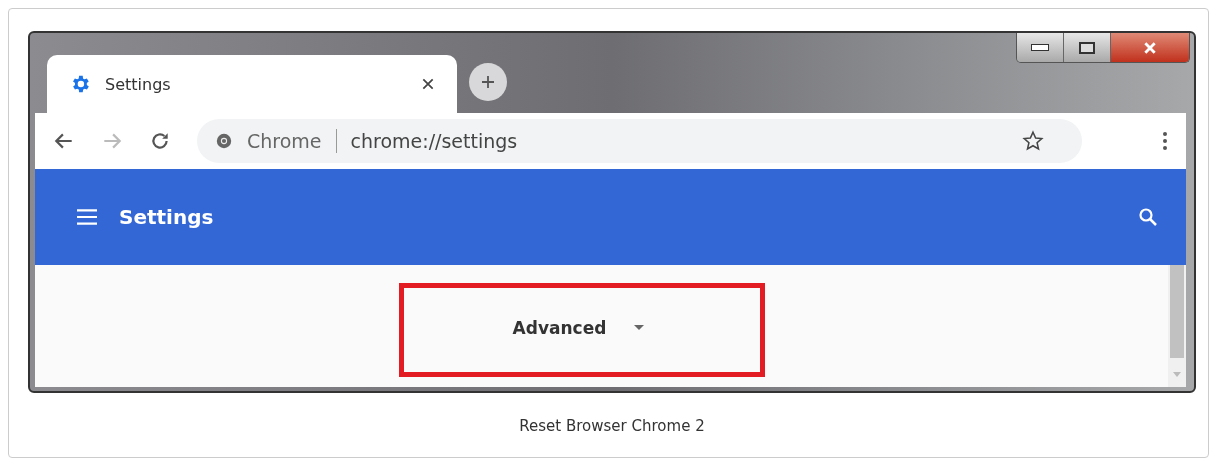 Image resolution: width=1217 pixels, height=459 pixels. I want to click on plus-icon, so click(488, 82).